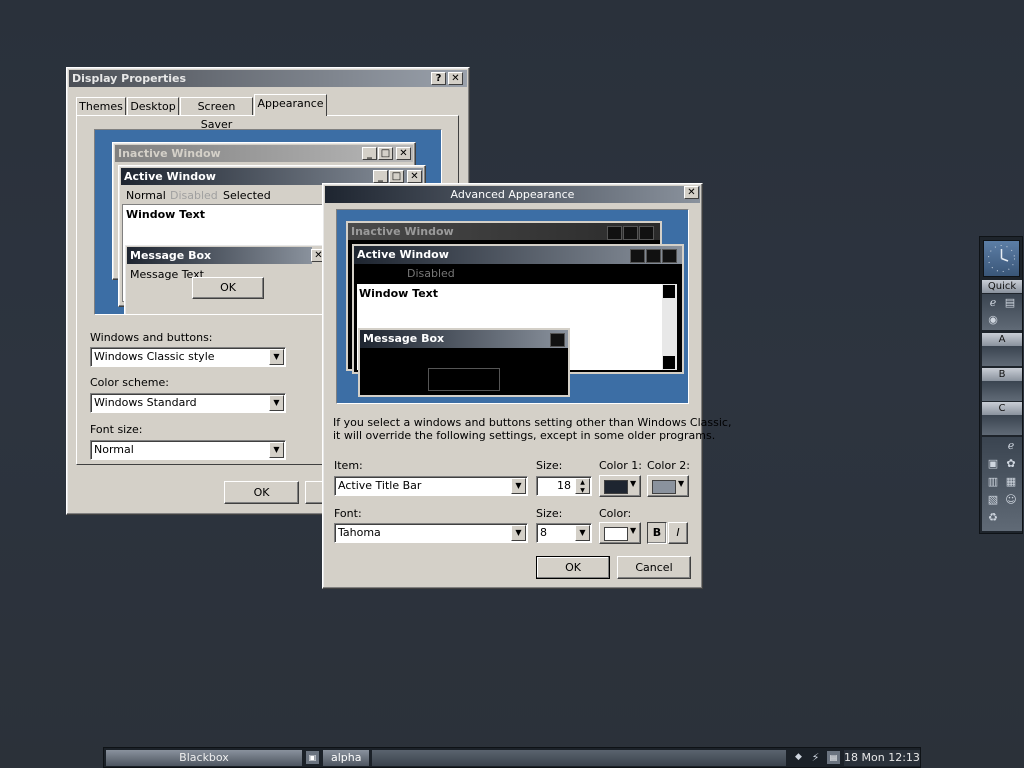  Describe the element at coordinates (1002, 374) in the screenshot. I see `slit-tab-b: B` at that location.